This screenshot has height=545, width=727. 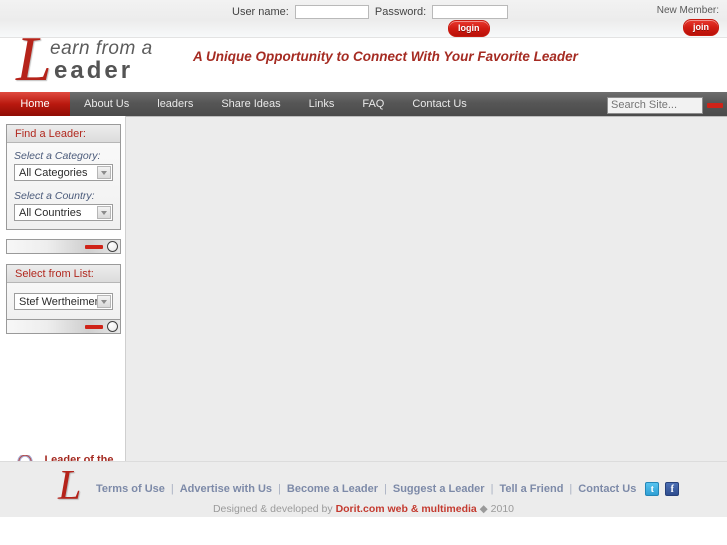 I want to click on leader-list-select: Stef Wertheimer, so click(x=63, y=301).